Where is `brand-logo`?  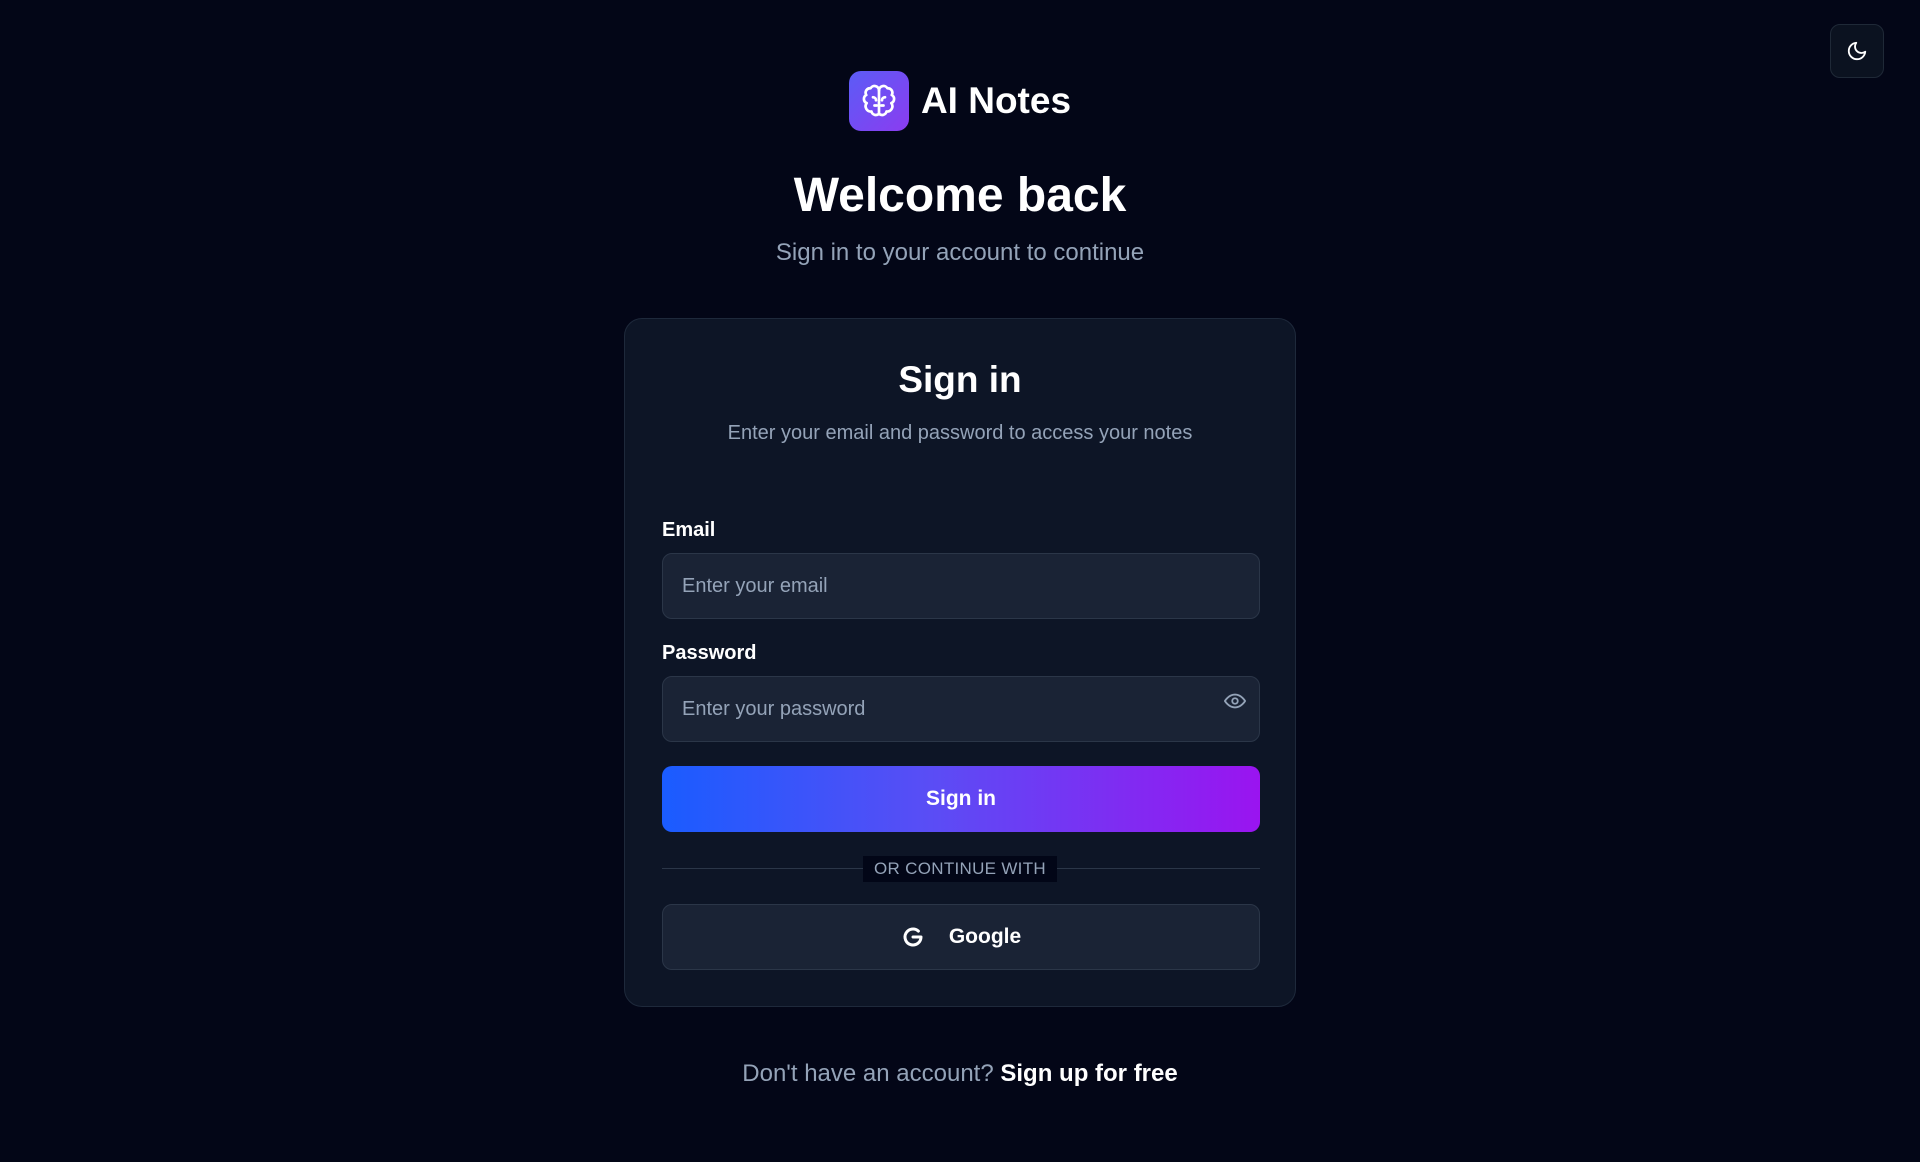
brand-logo is located at coordinates (878, 101).